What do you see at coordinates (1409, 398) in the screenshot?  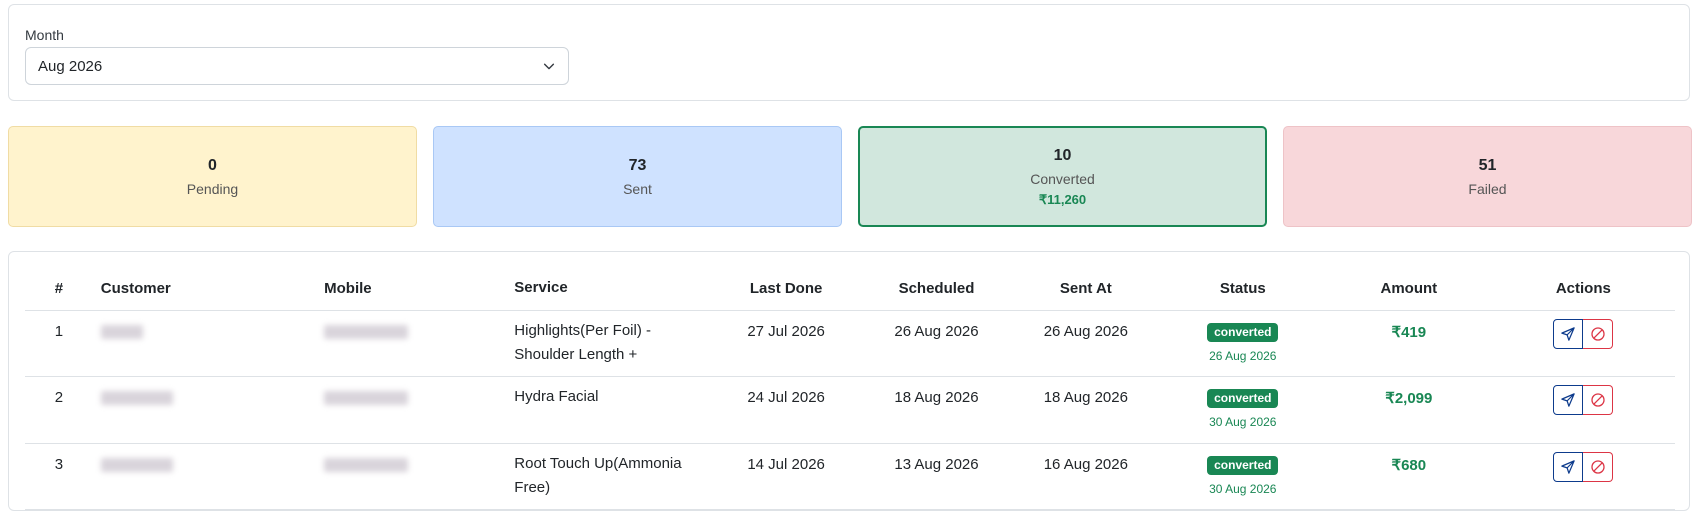 I see `amount-value: ₹2,099` at bounding box center [1409, 398].